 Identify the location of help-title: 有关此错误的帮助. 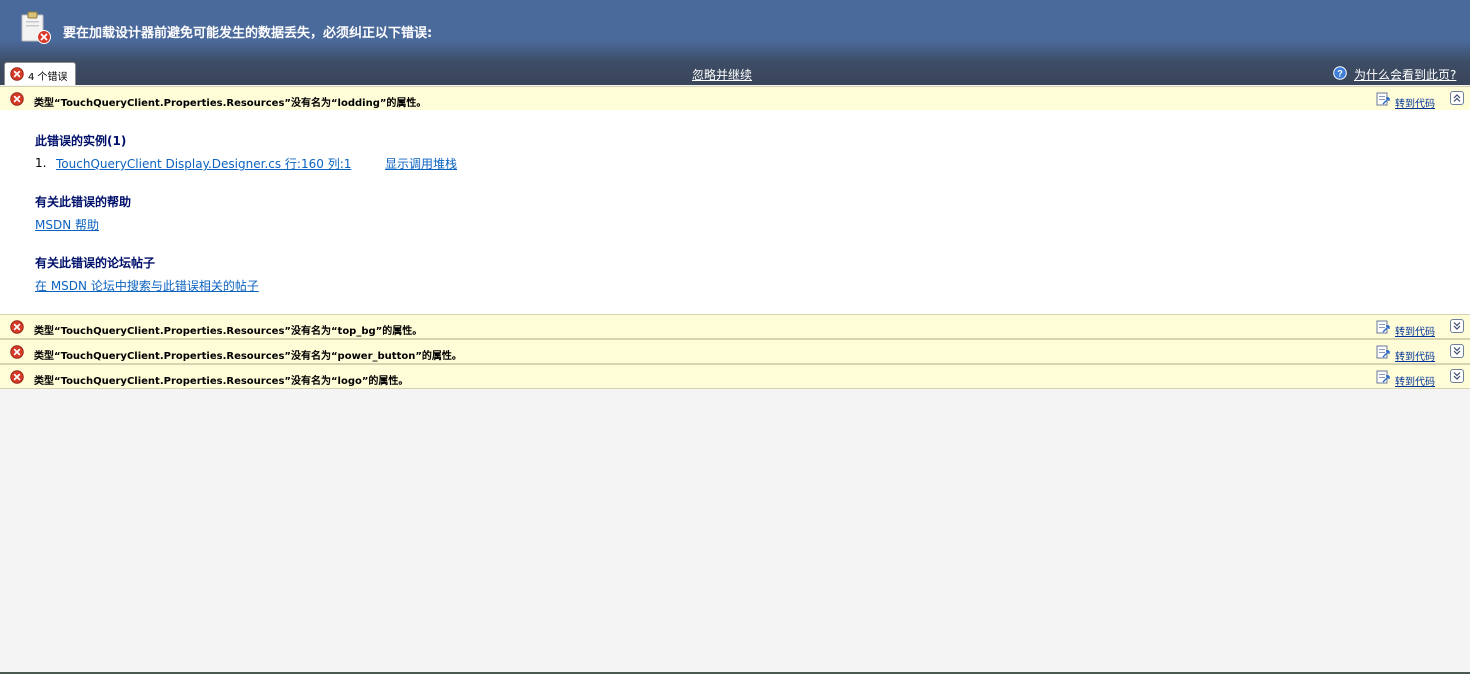
(83, 202).